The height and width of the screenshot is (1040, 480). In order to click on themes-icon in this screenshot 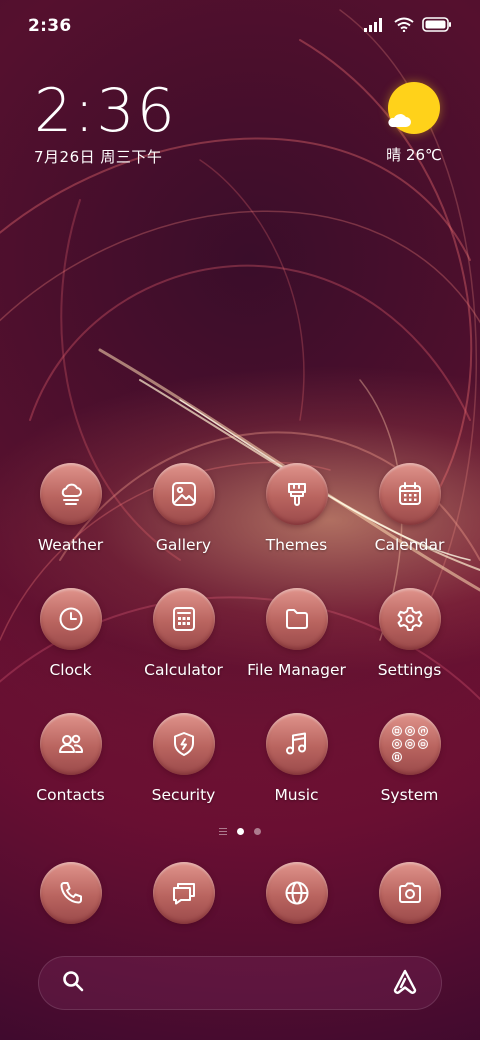, I will do `click(296, 494)`.